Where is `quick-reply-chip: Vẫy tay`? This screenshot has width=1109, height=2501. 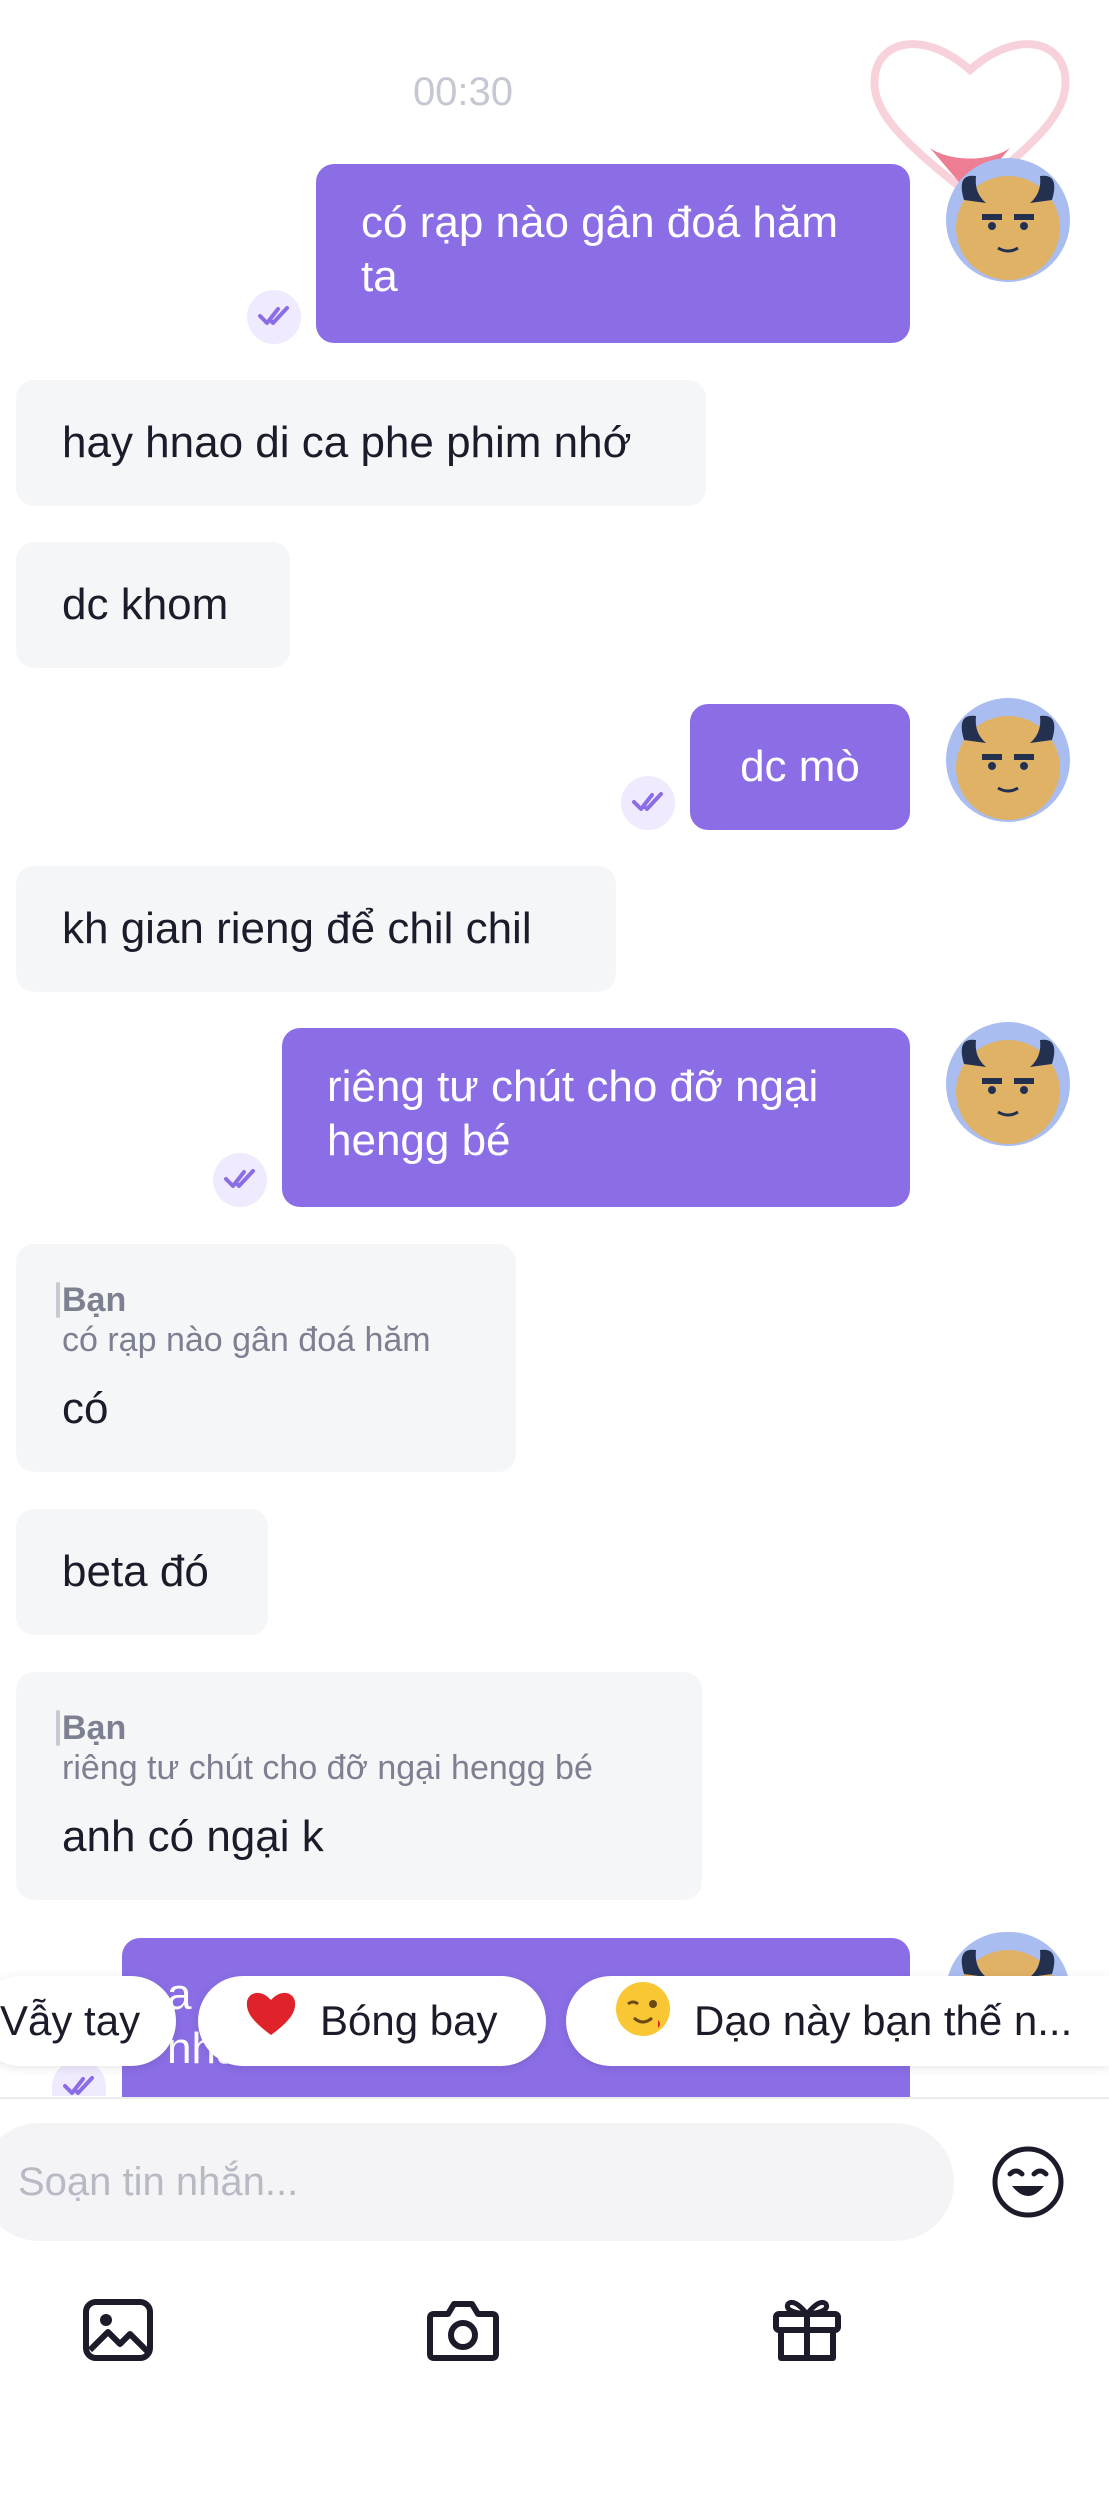 quick-reply-chip: Vẫy tay is located at coordinates (88, 2021).